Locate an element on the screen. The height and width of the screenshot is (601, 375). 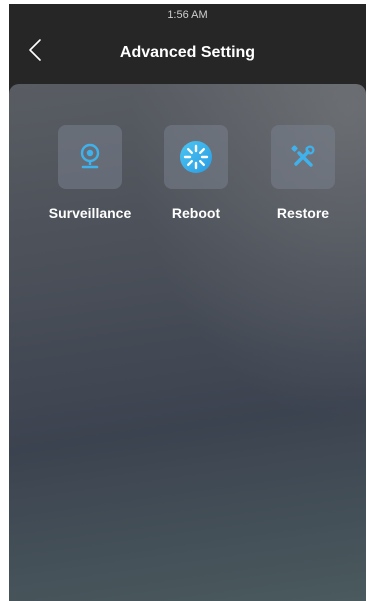
header-bar: Advanced Setting is located at coordinates (187, 54).